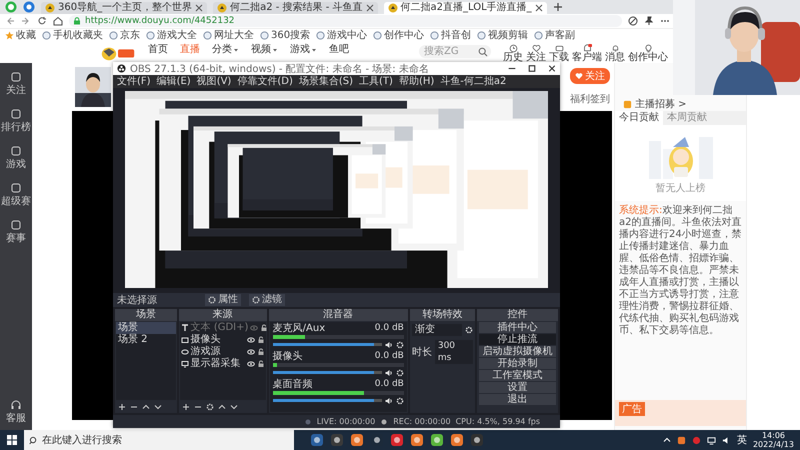 The width and height of the screenshot is (800, 450). I want to click on control-button: 退出, so click(517, 399).